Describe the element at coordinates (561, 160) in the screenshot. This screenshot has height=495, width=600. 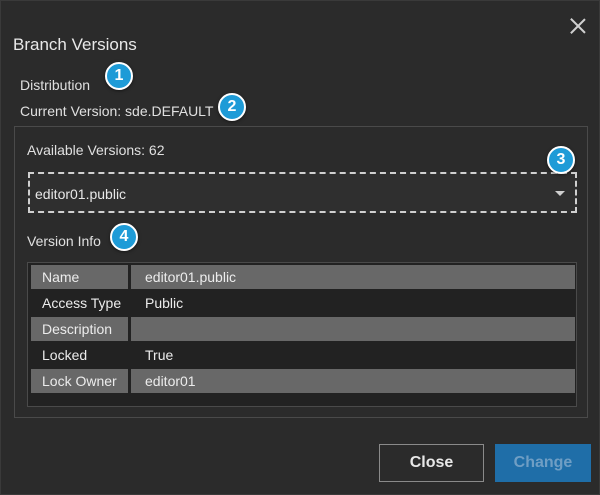
I see `callout-badge-3: 3` at that location.